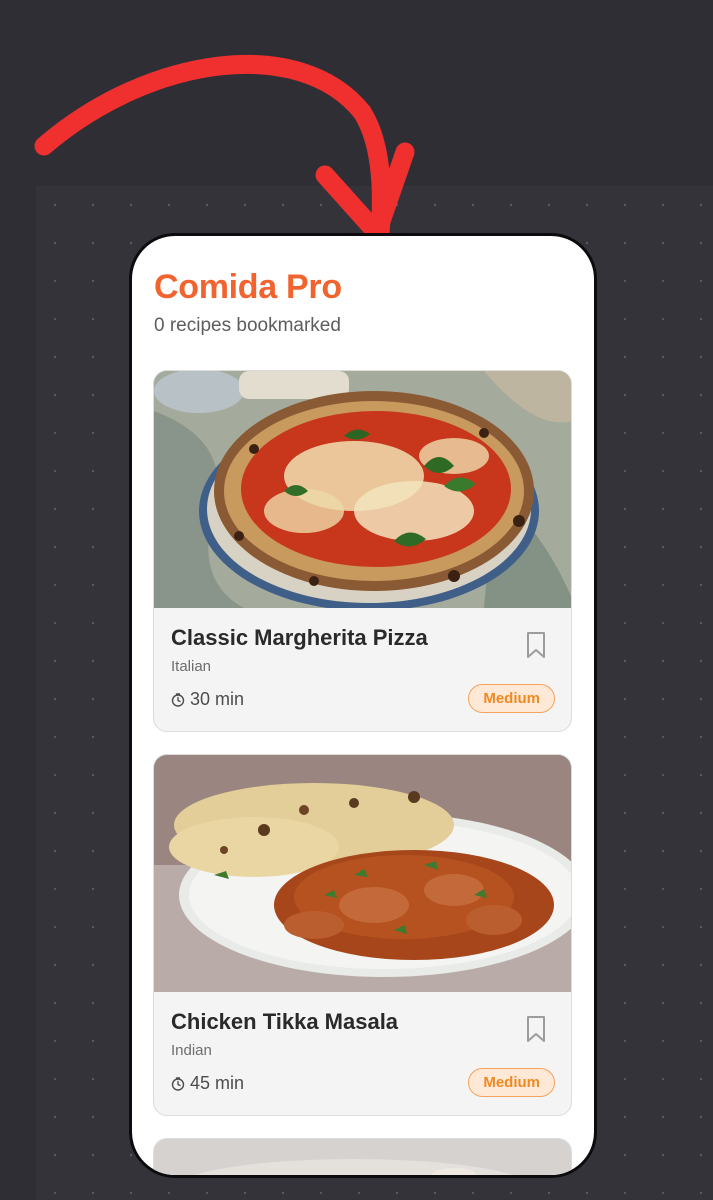  I want to click on app-title: Comida Pro, so click(248, 287).